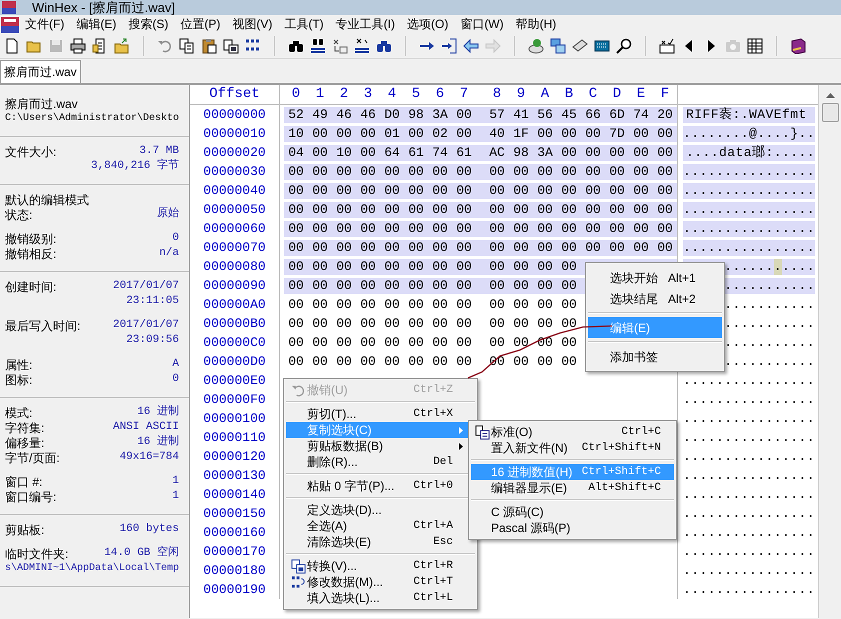 Image resolution: width=841 pixels, height=619 pixels. Describe the element at coordinates (617, 114) in the screenshot. I see `hex-byte: 6D` at that location.